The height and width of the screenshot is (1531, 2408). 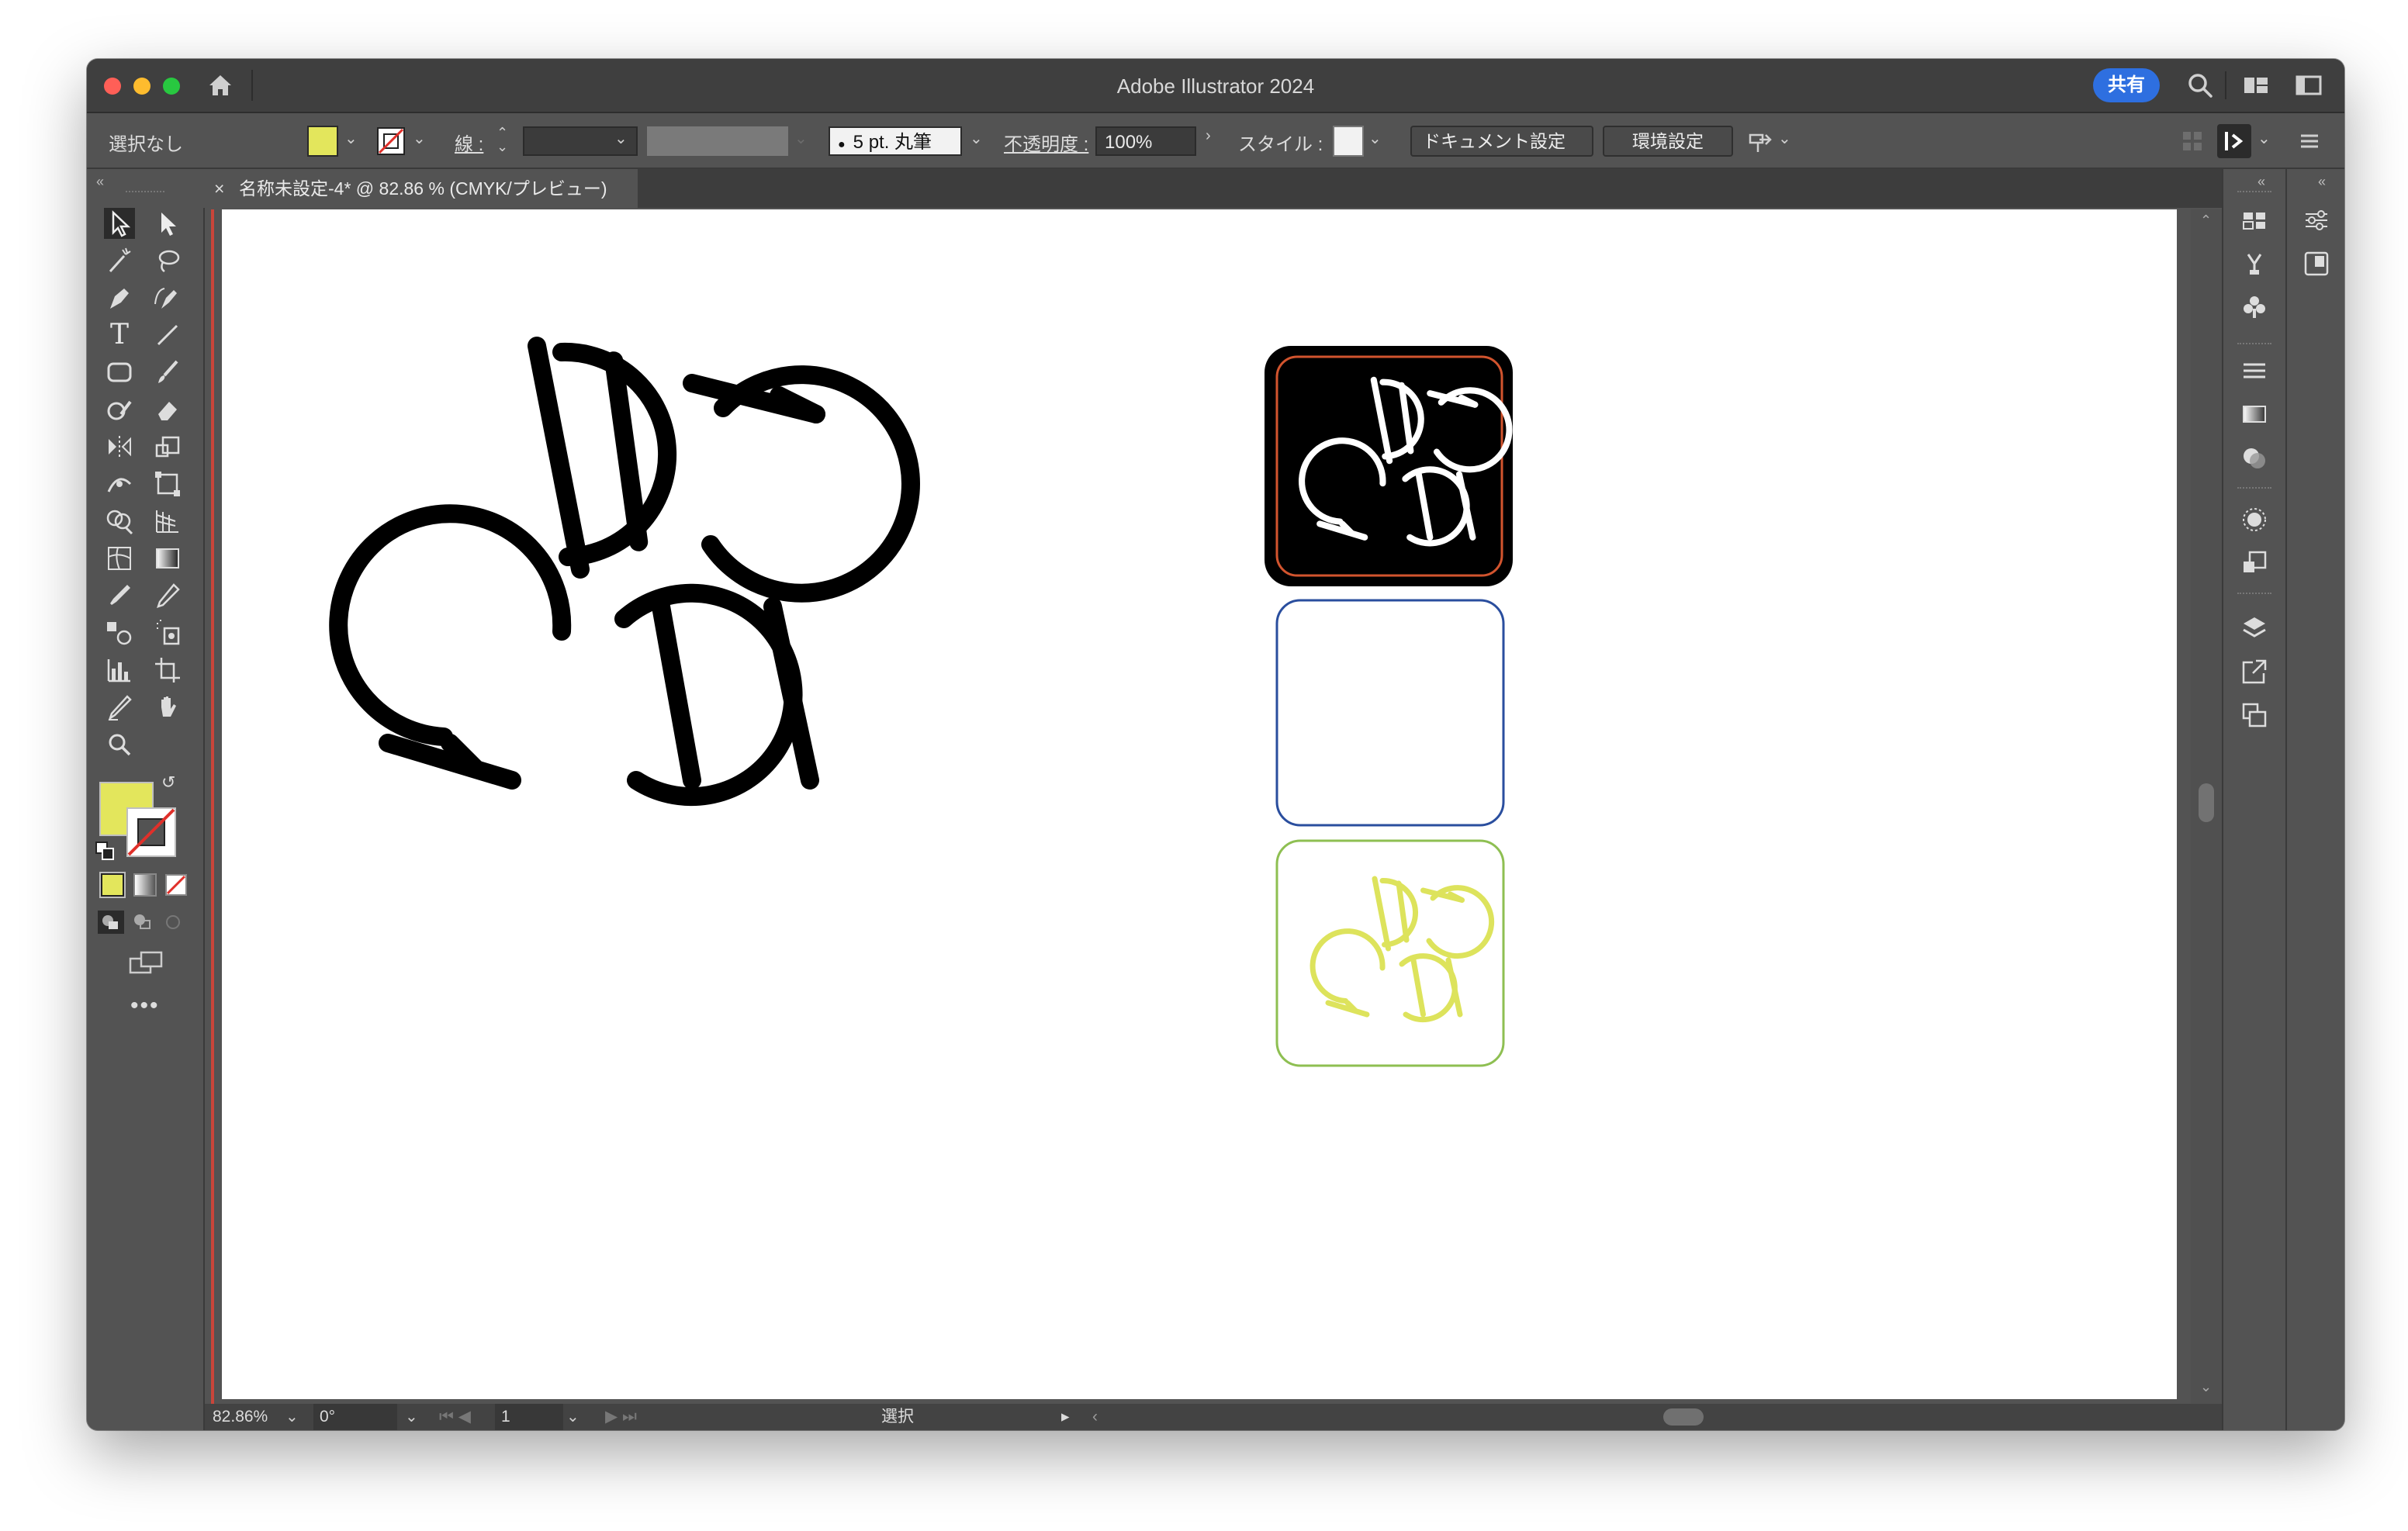 What do you see at coordinates (2322, 182) in the screenshot?
I see `collapse-properties-icon: «` at bounding box center [2322, 182].